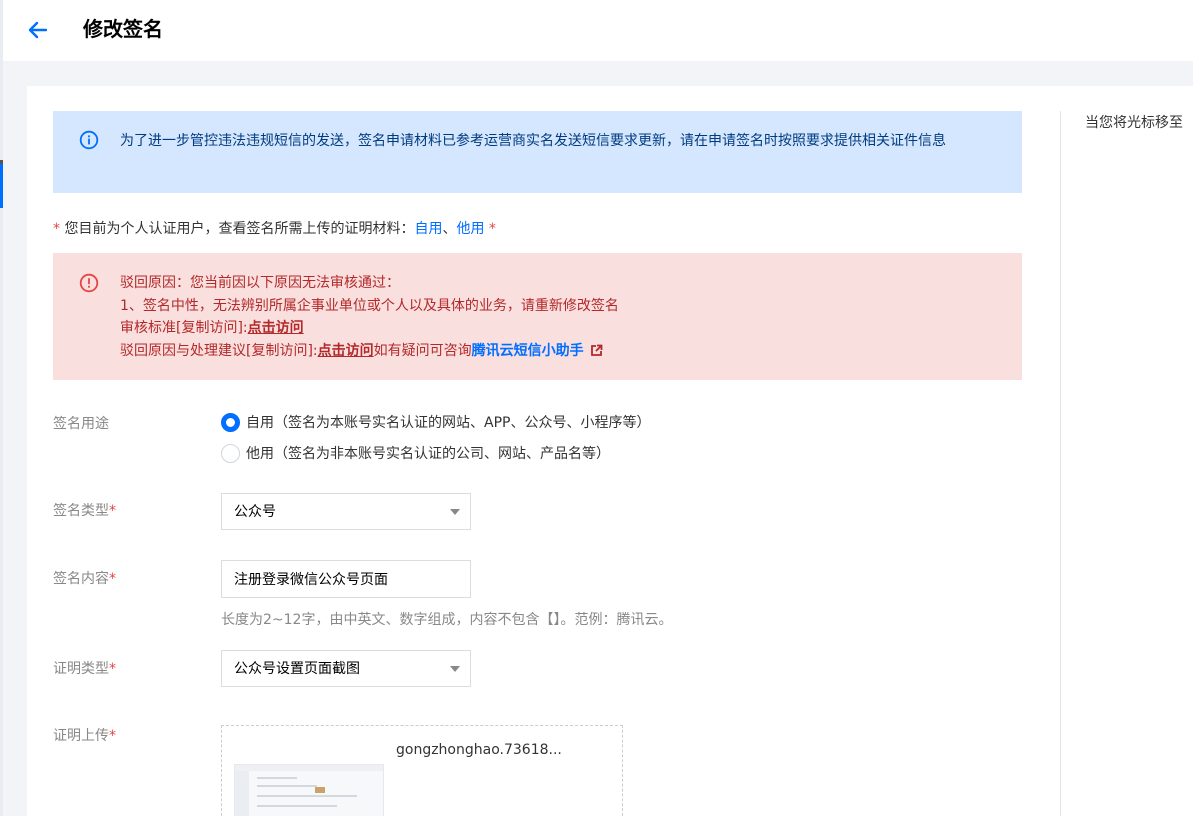 This screenshot has height=816, width=1193. What do you see at coordinates (428, 454) in the screenshot?
I see `usage-option-label: 他用（签名为非本账号实名认证的公司、网站、产品名等）` at bounding box center [428, 454].